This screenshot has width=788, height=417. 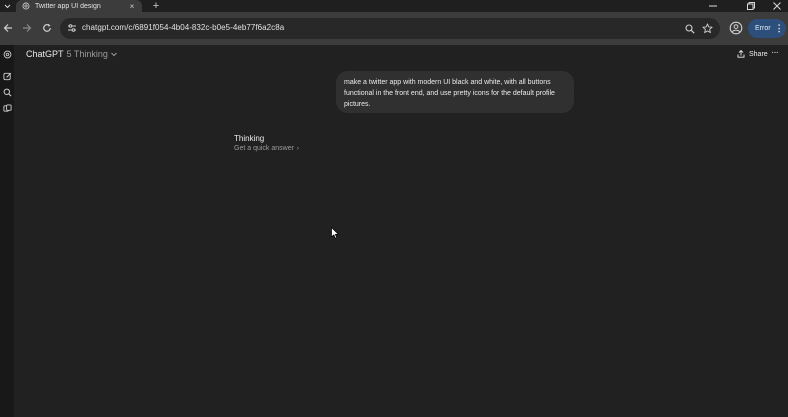 I want to click on search-icon, so click(x=7, y=92).